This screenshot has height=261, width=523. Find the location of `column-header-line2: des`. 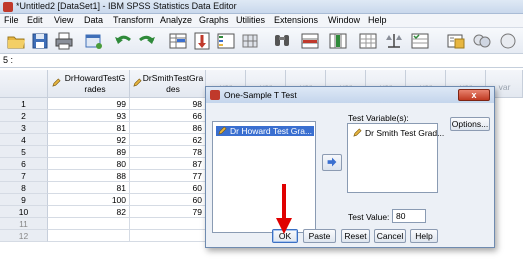

column-header-line2: des is located at coordinates (173, 89).